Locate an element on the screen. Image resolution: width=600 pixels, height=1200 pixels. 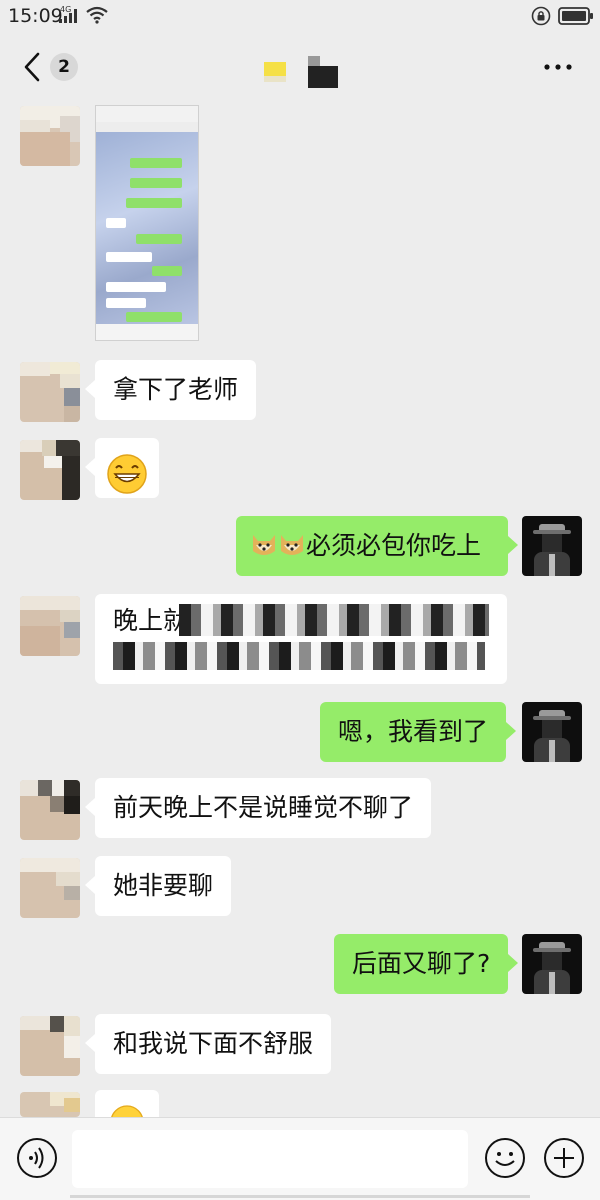
voice-icon is located at coordinates (37, 1158).